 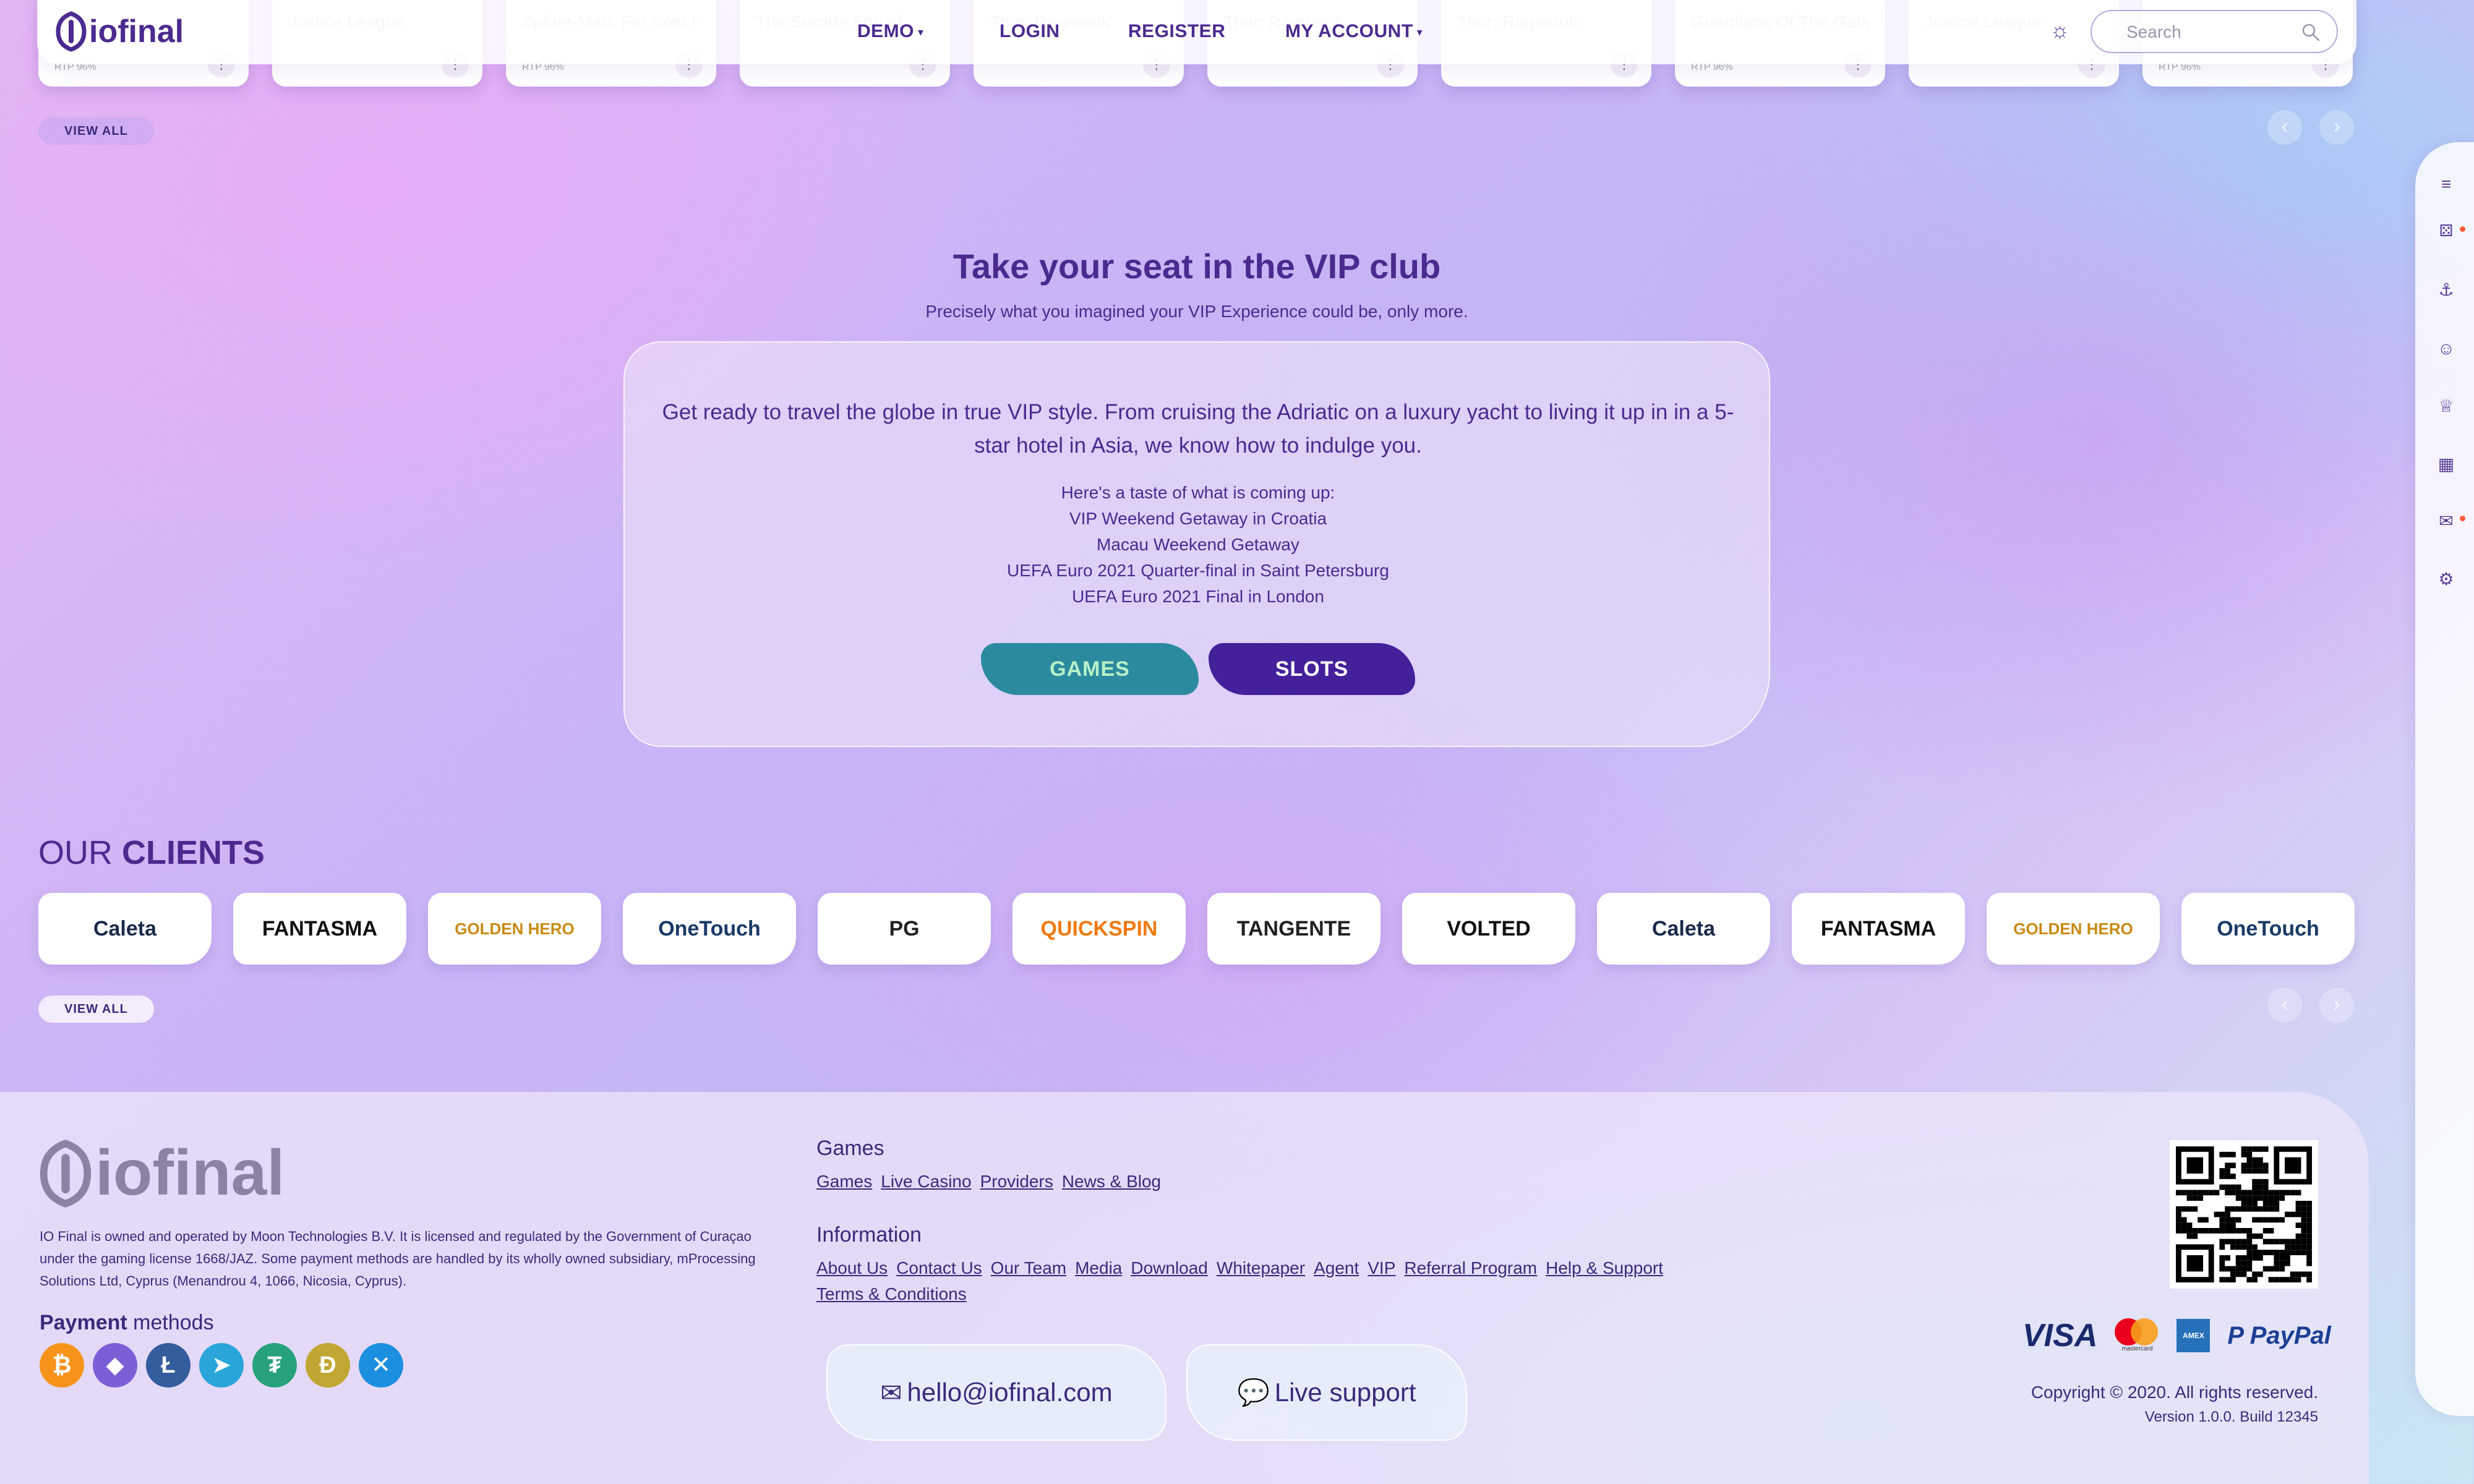 What do you see at coordinates (2444, 779) in the screenshot?
I see `right-sidebar: ≡ ⚄ ⚓ ☺ ♕ ▦ ✉ ⚙` at bounding box center [2444, 779].